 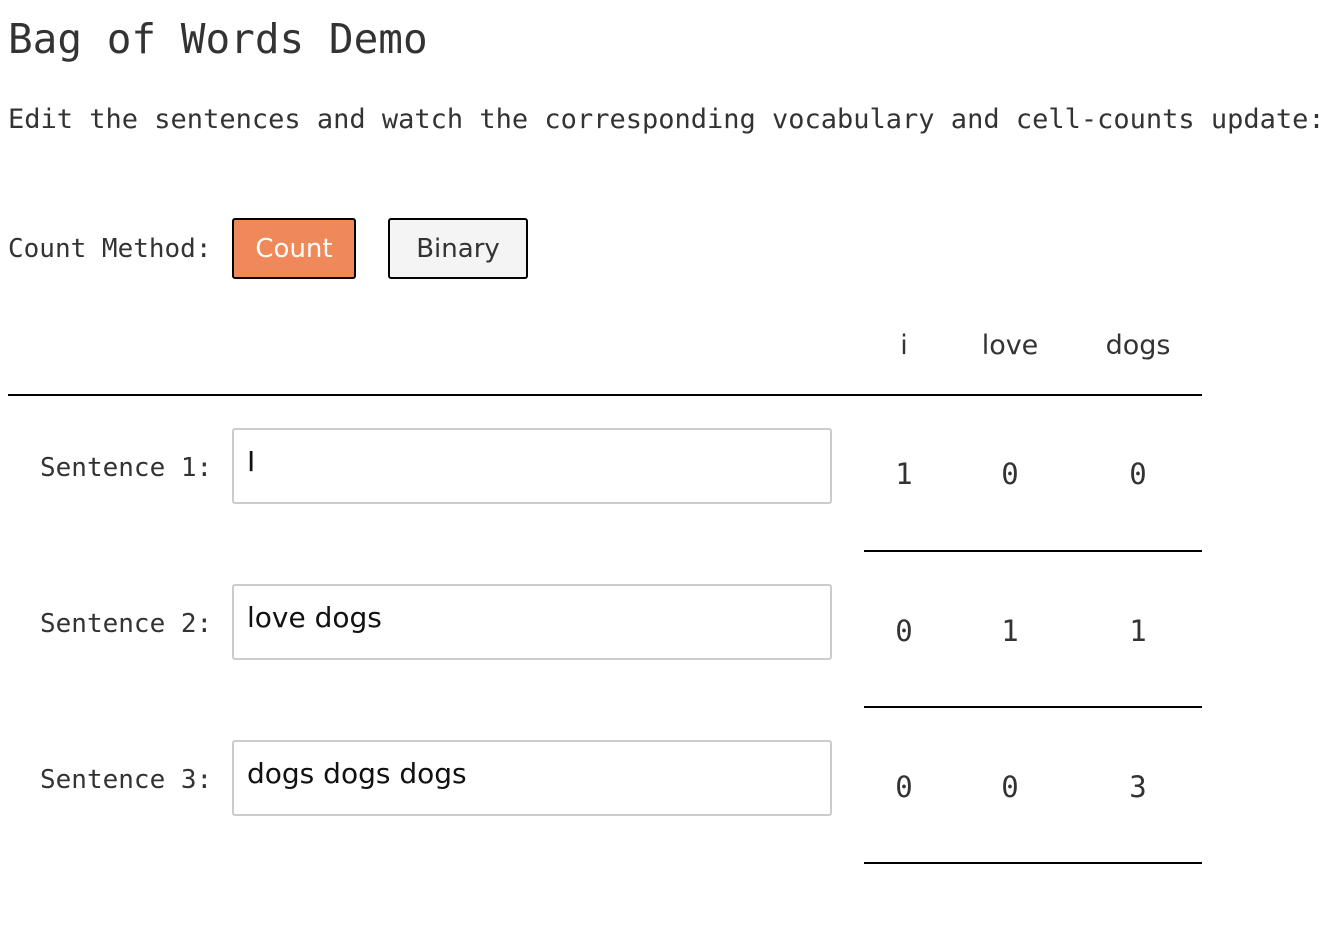 I want to click on page-title: Bag of Words Demo, so click(x=218, y=39).